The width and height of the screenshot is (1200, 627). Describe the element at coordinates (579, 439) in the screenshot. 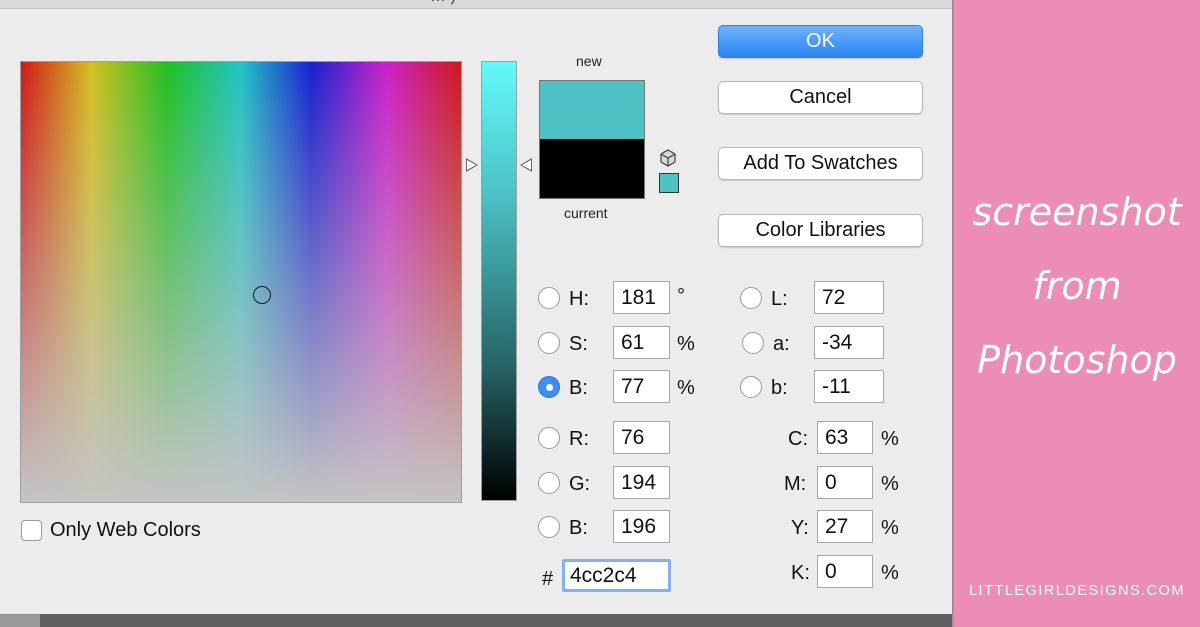

I see `red-label: R:` at that location.